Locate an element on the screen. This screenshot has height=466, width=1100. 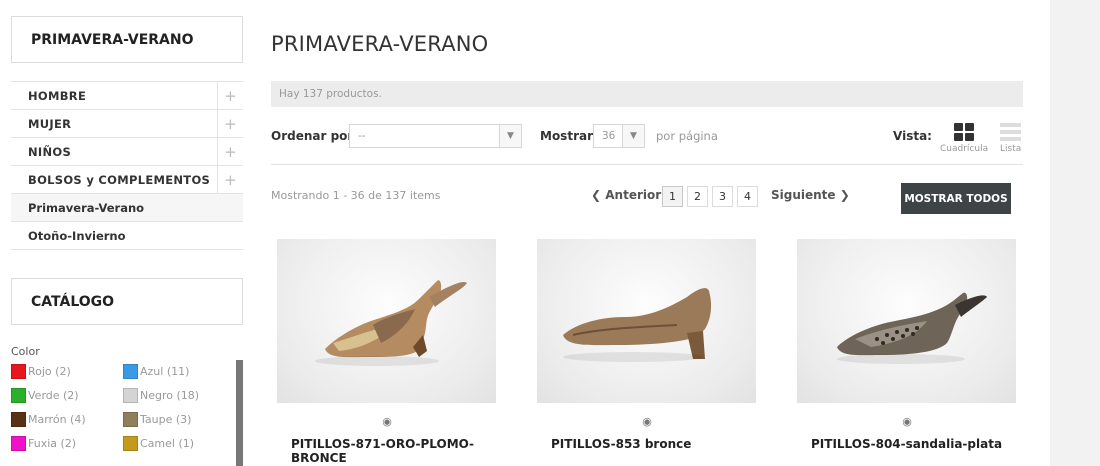
color-option-label: Verde (2) is located at coordinates (53, 395).